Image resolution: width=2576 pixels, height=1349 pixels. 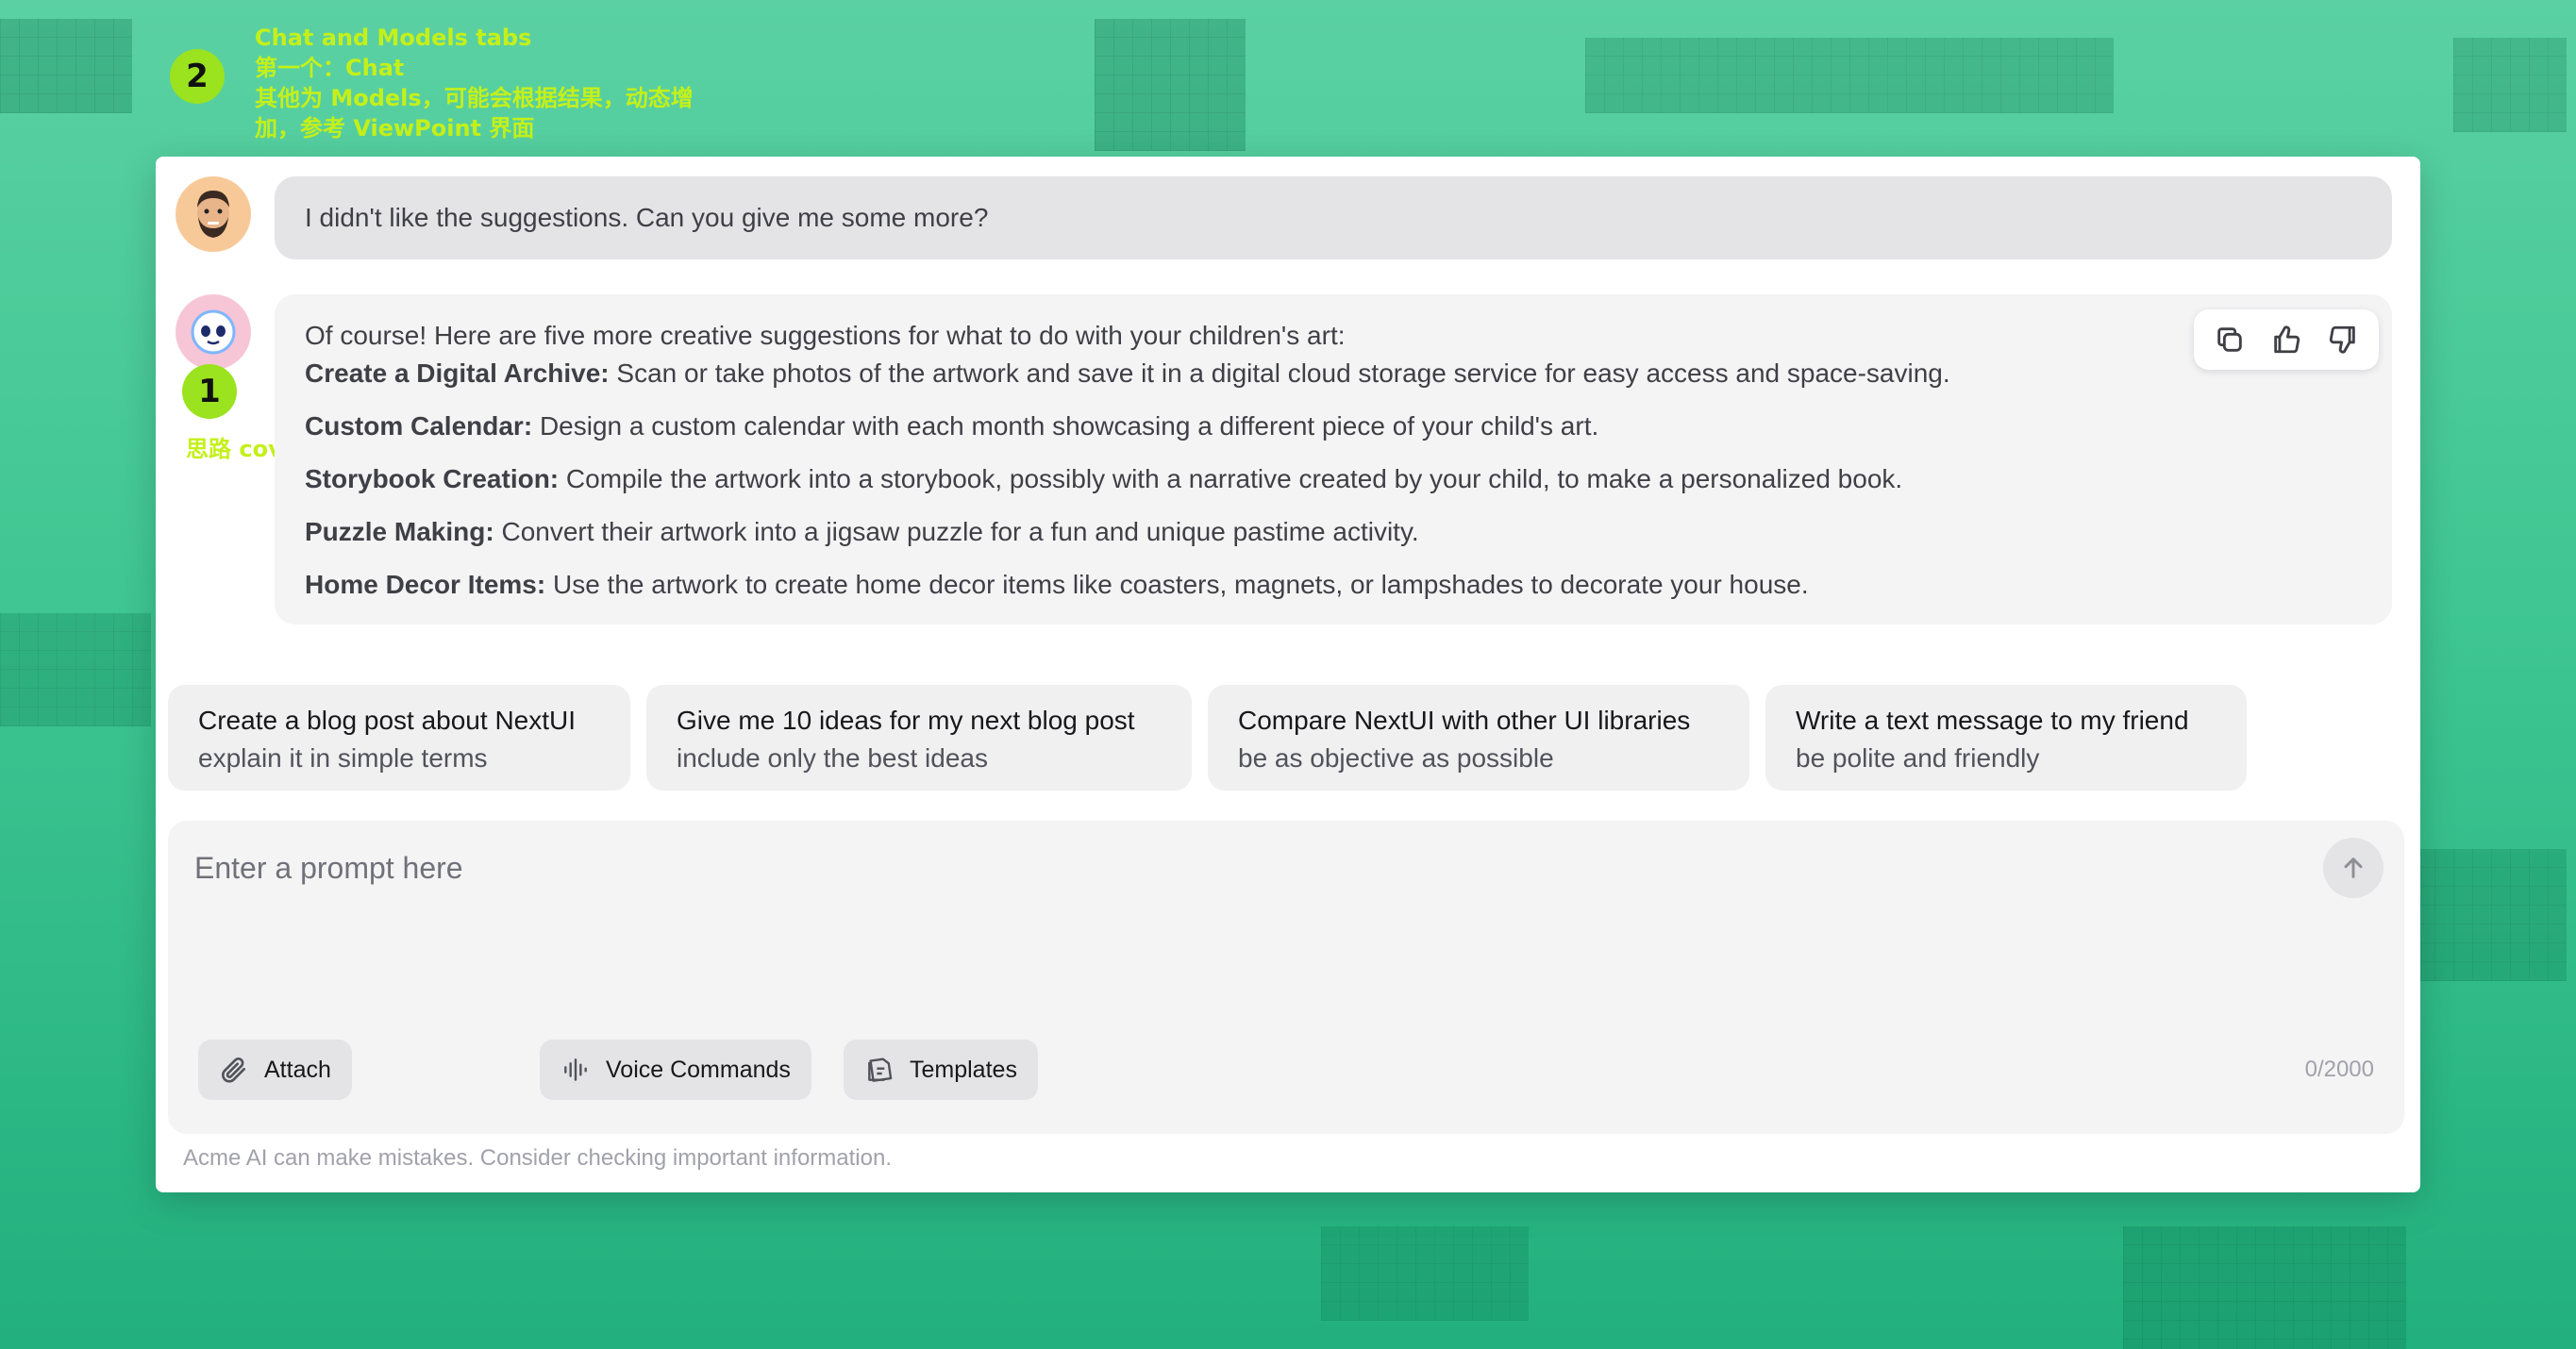 I want to click on thumbs-up-icon, so click(x=2287, y=339).